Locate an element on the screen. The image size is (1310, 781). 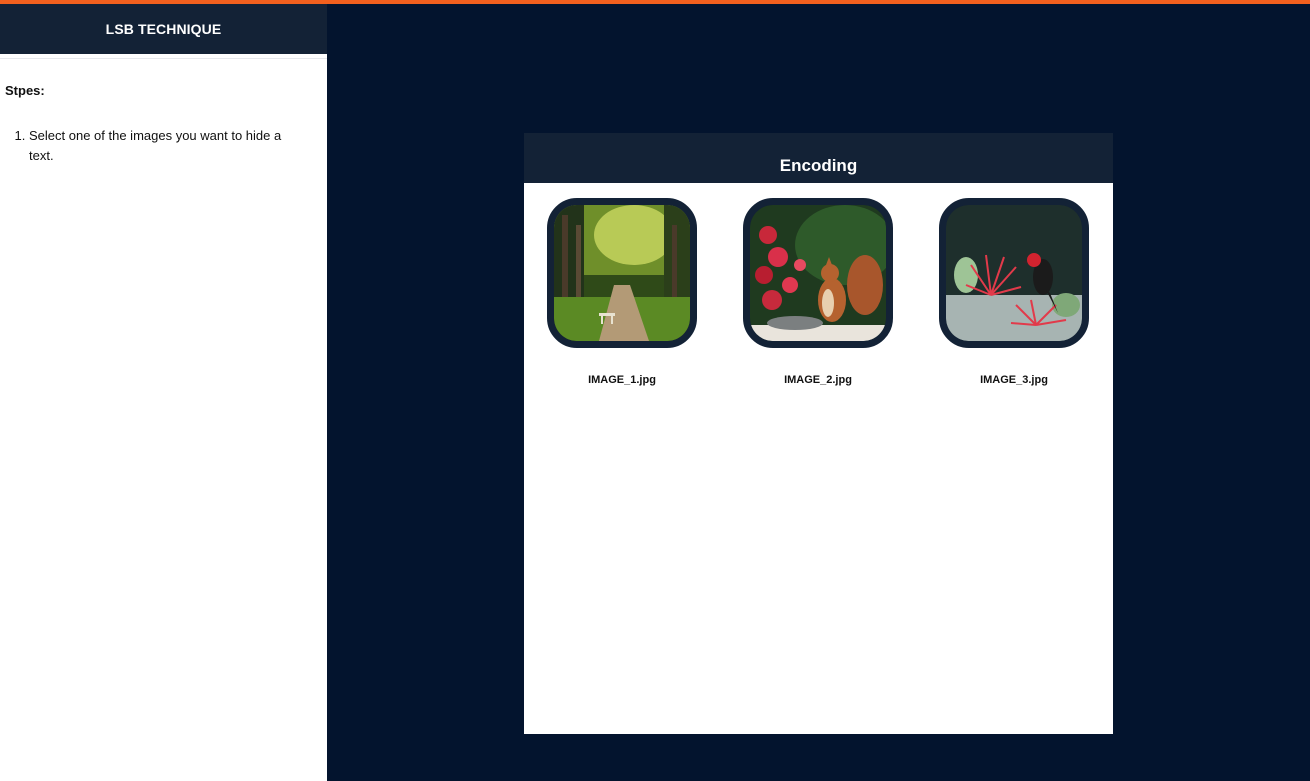
sidebar-divider is located at coordinates (163, 58).